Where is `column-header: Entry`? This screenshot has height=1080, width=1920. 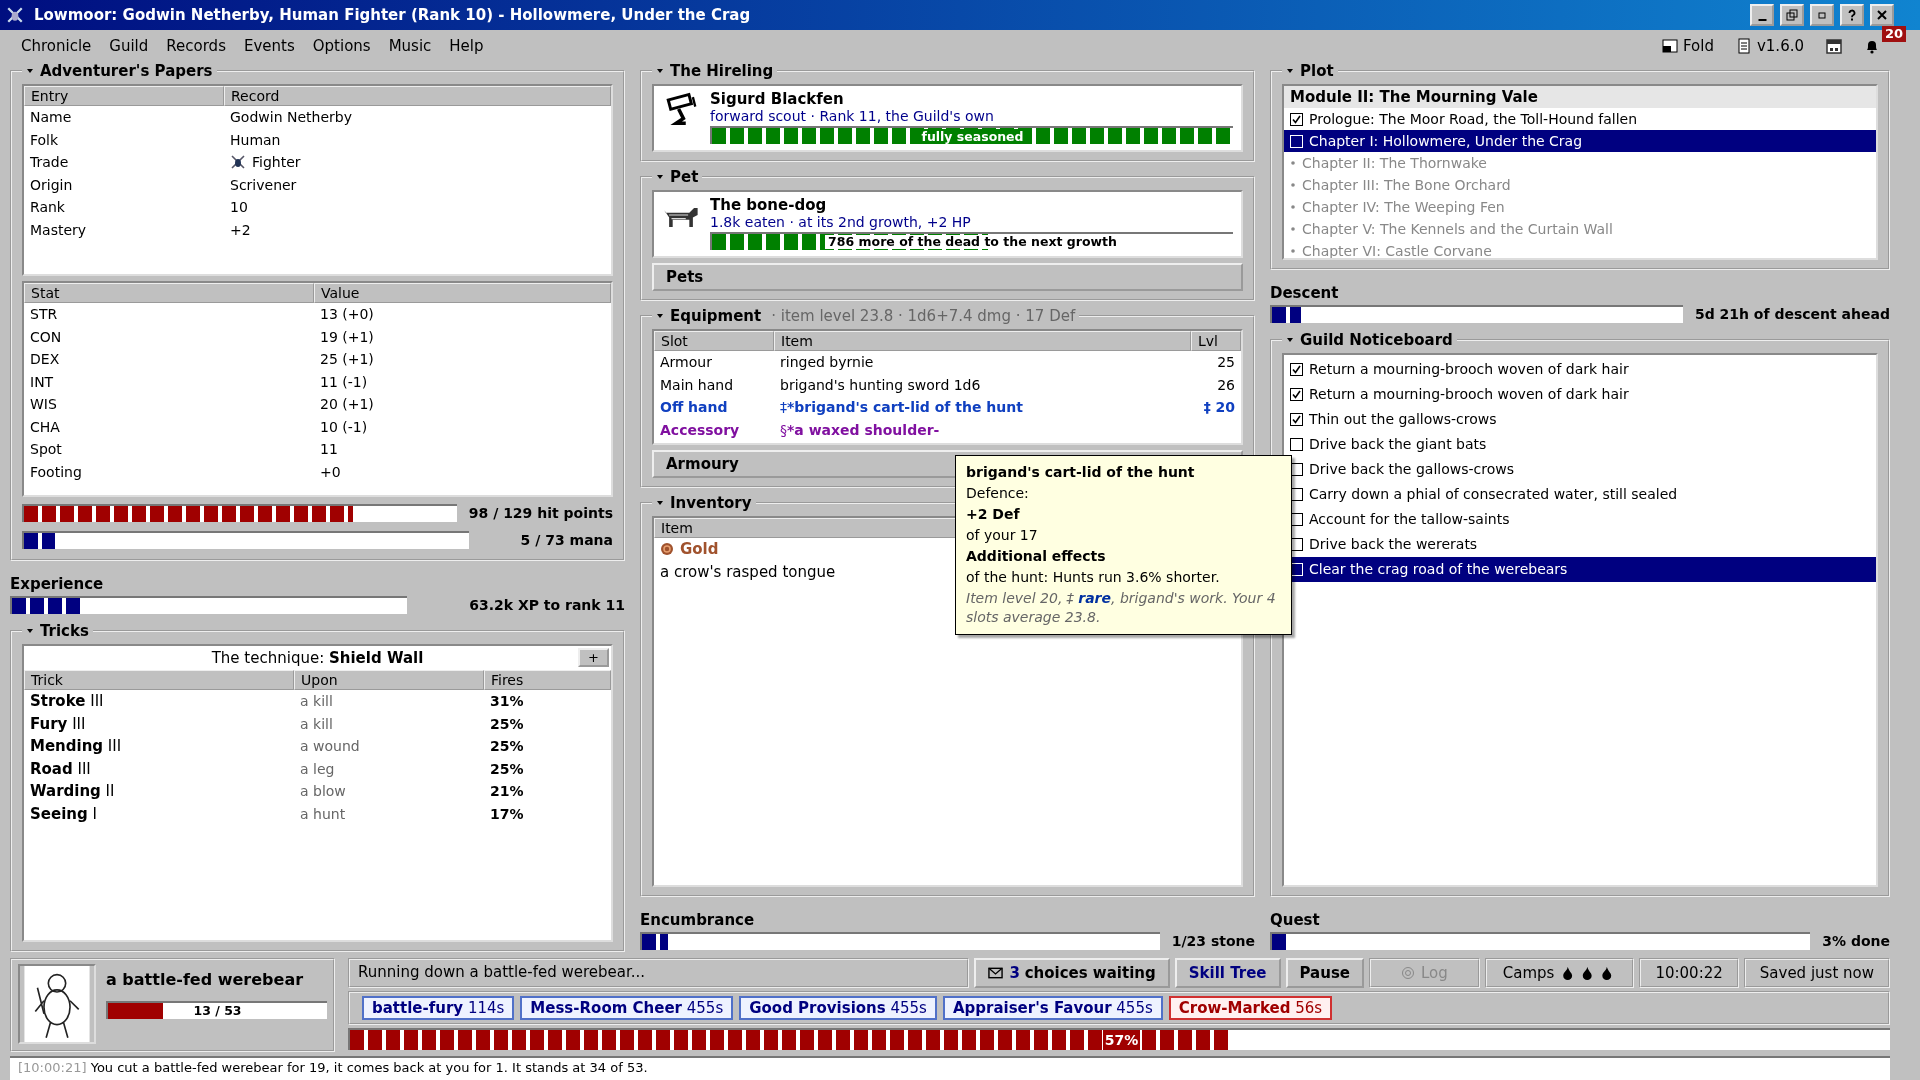
column-header: Entry is located at coordinates (124, 96).